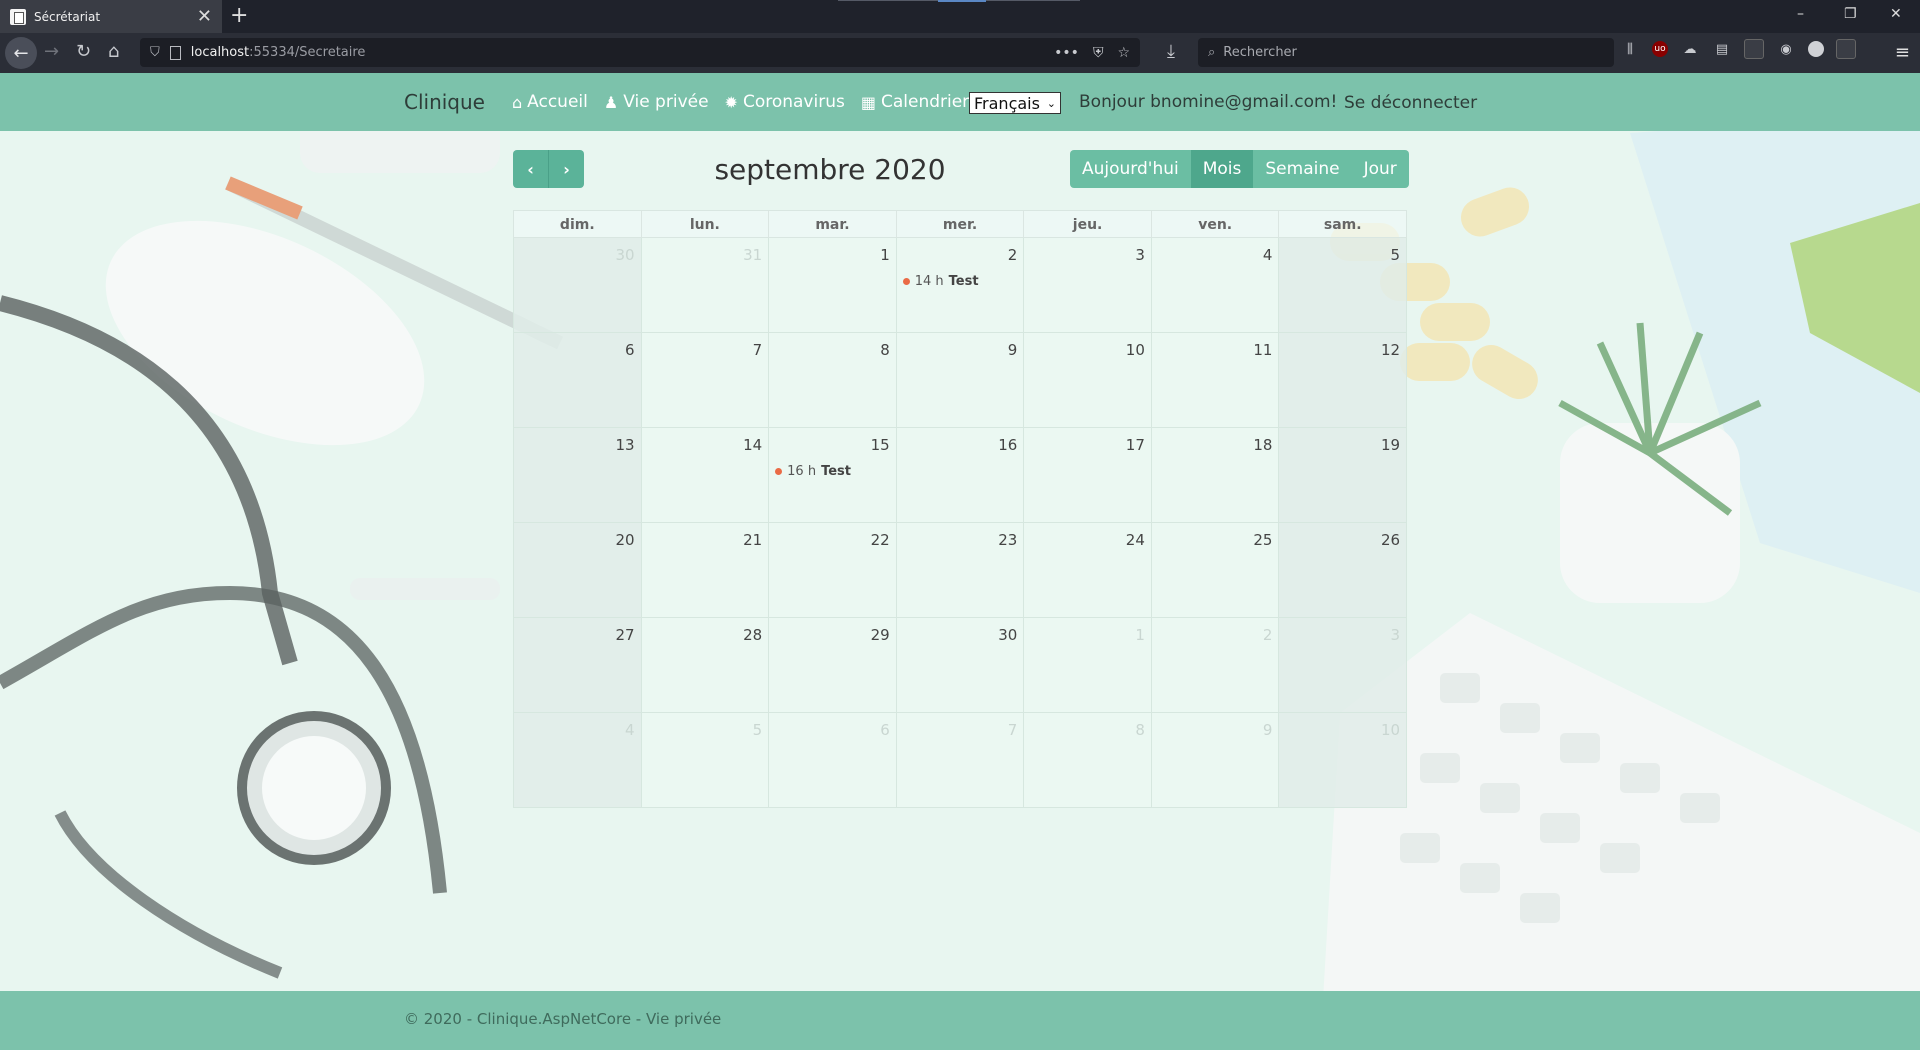 The width and height of the screenshot is (1920, 1050). What do you see at coordinates (155, 52) in the screenshot?
I see `tracking-shield-icon: ⛉` at bounding box center [155, 52].